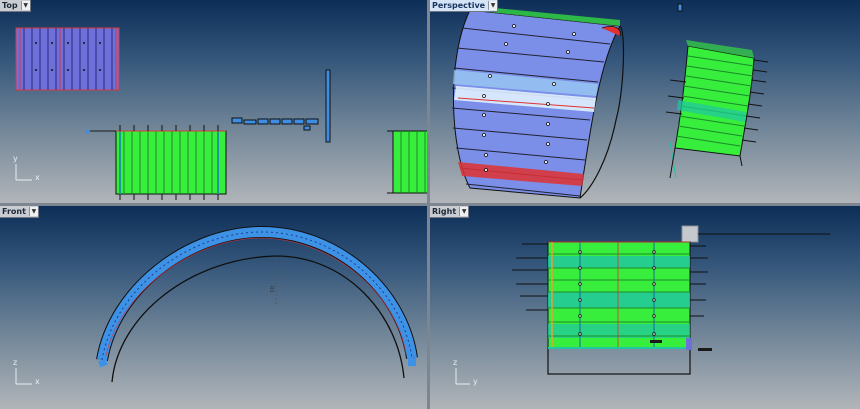  Describe the element at coordinates (257, 296) in the screenshot. I see `front-arch-panel` at that location.